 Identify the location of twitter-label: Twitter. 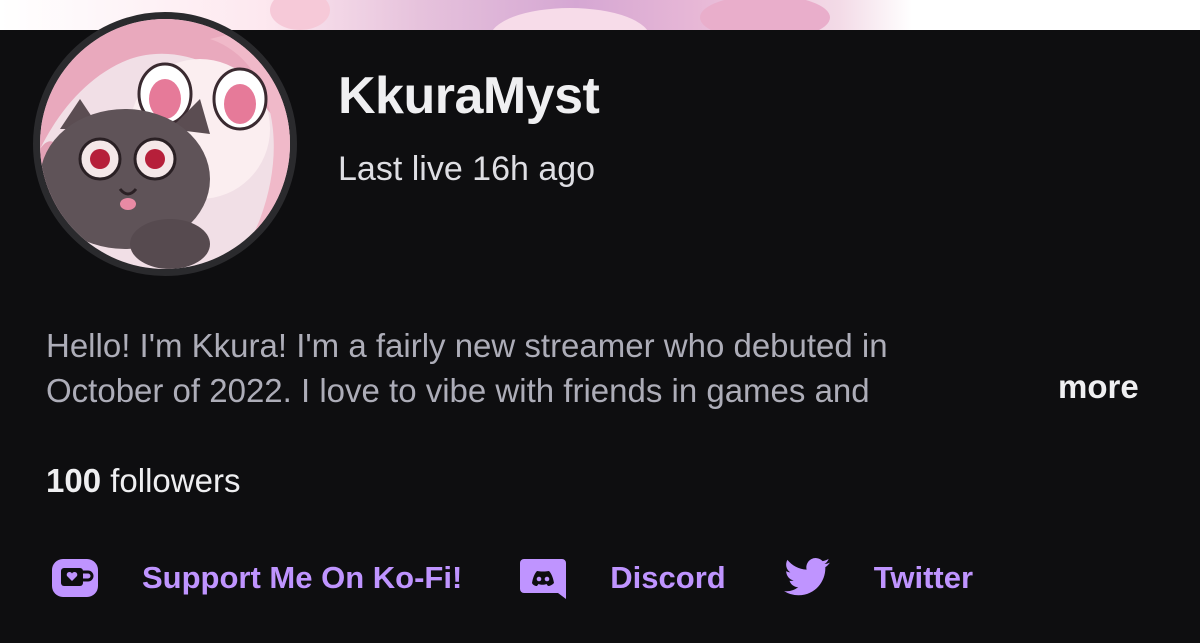
(923, 577).